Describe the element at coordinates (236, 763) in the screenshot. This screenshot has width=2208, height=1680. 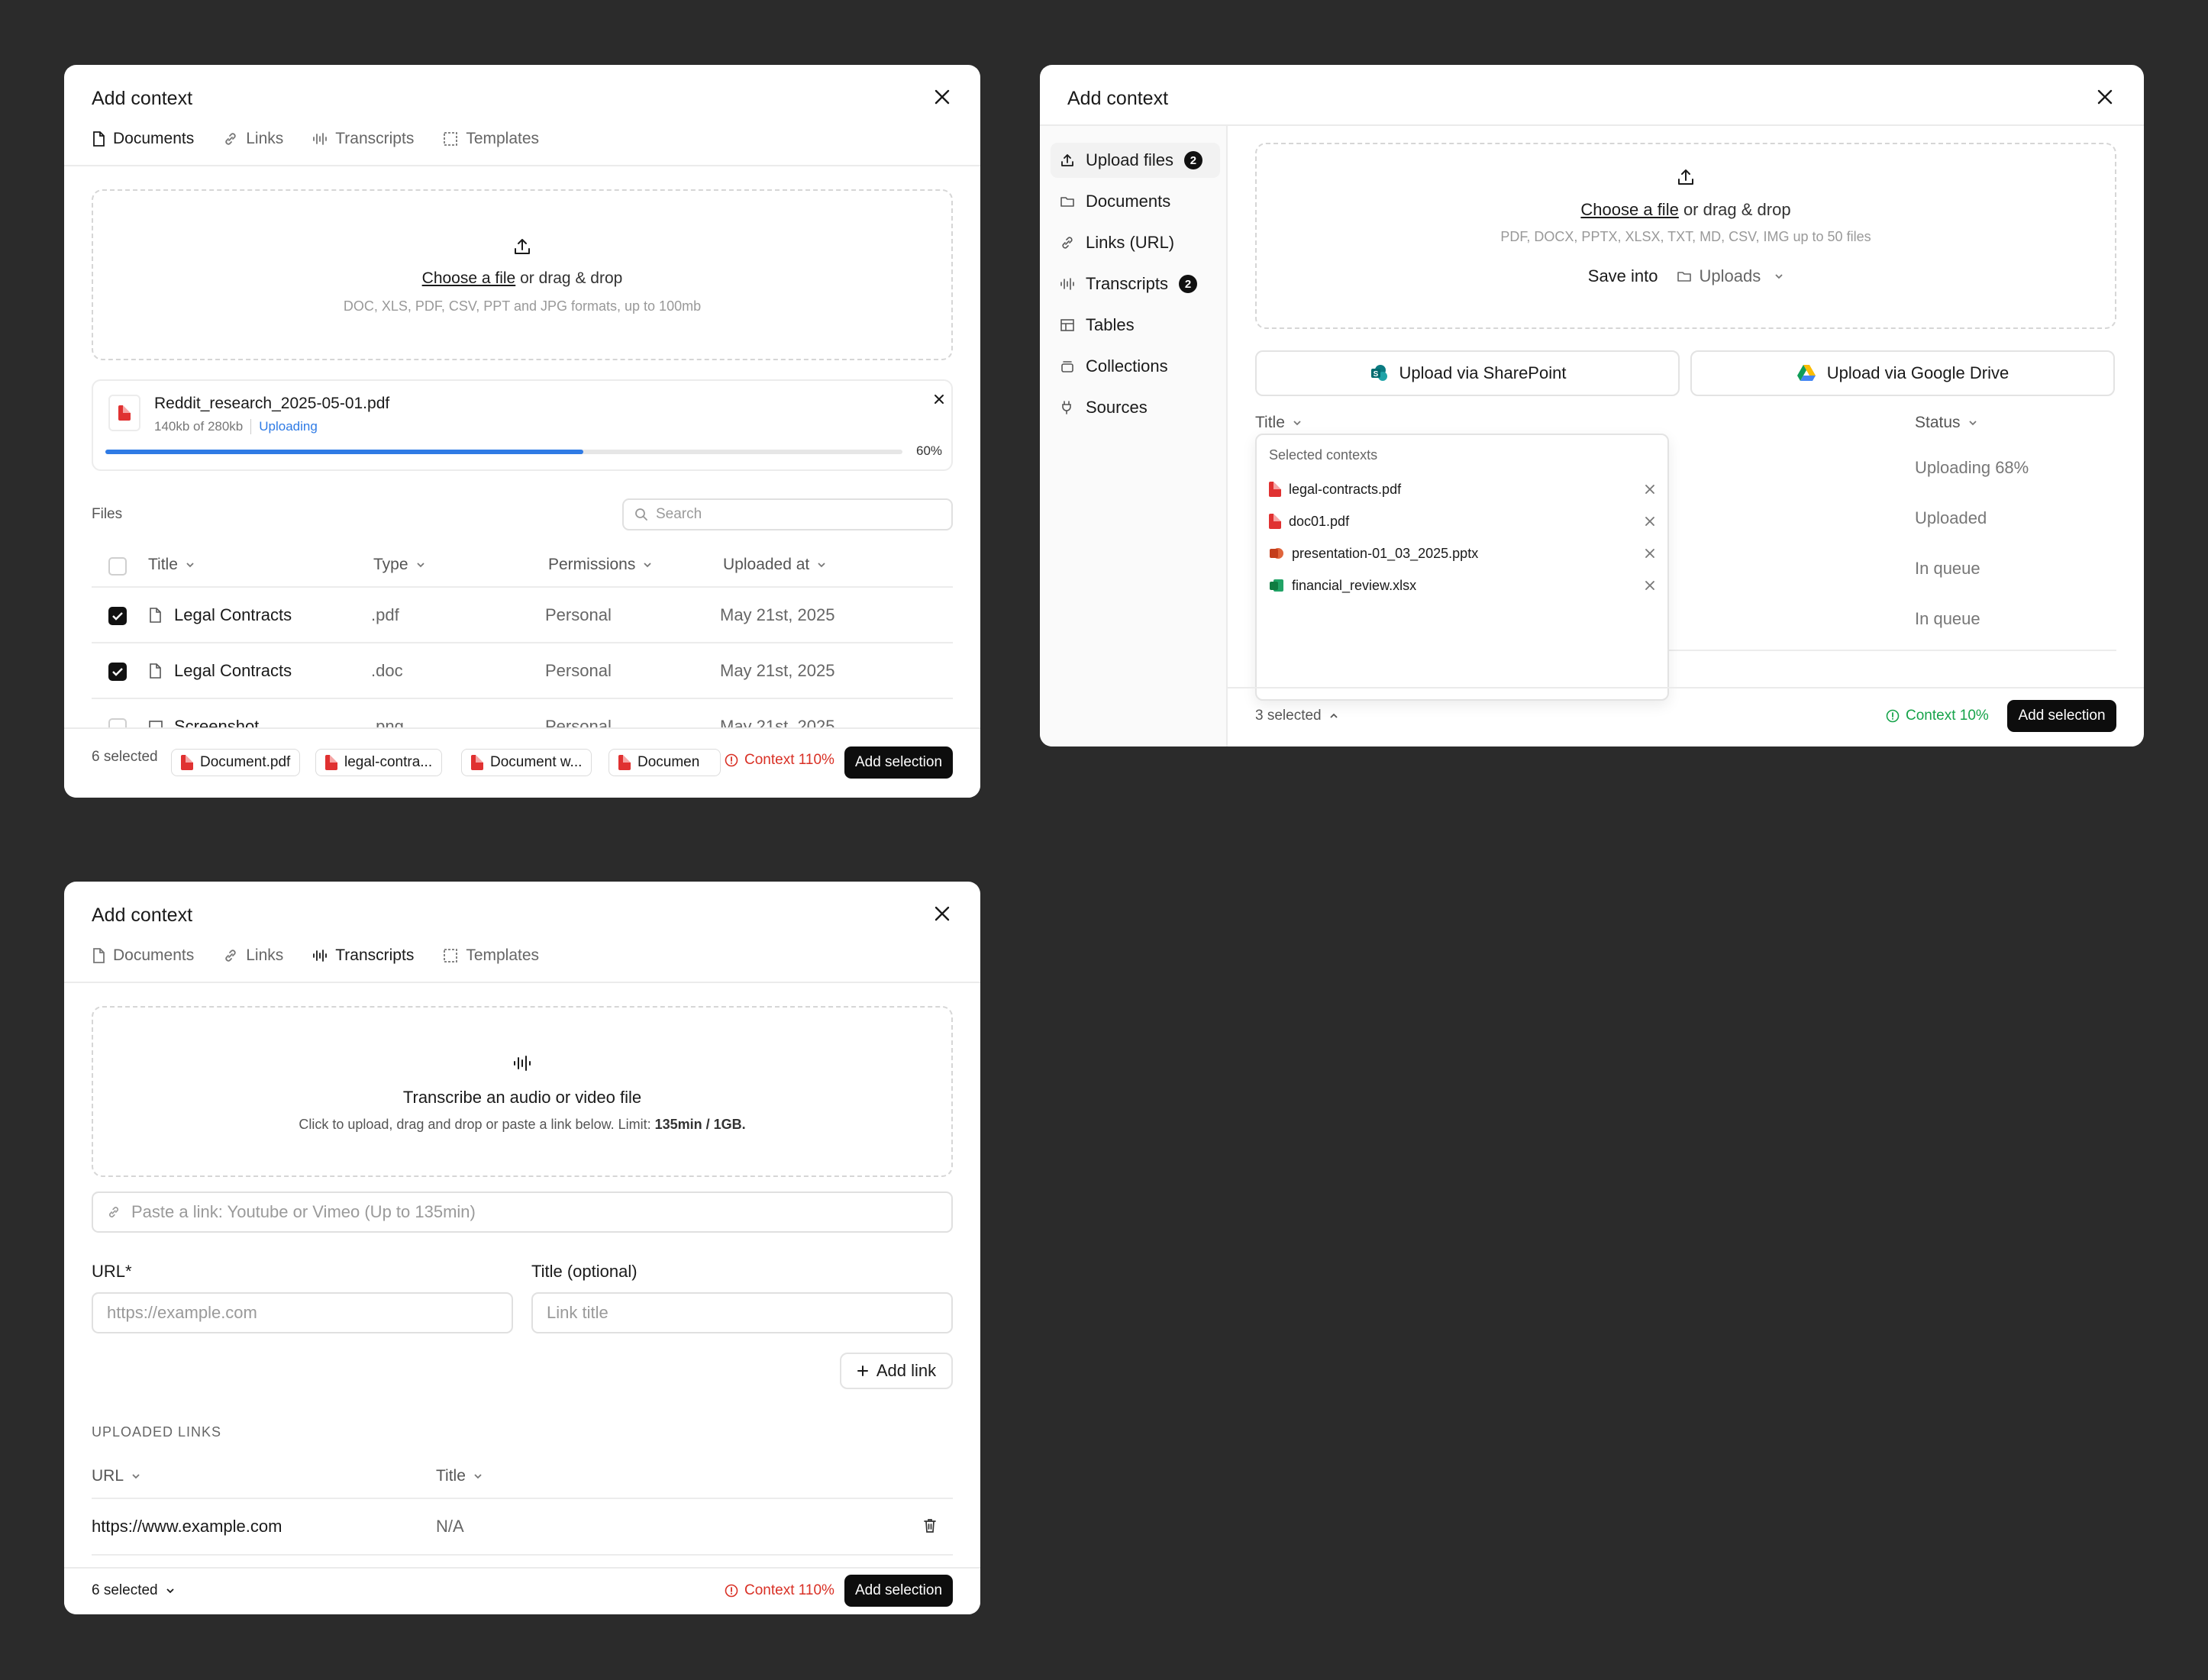
I see `selected-chip: Document.pdf` at that location.